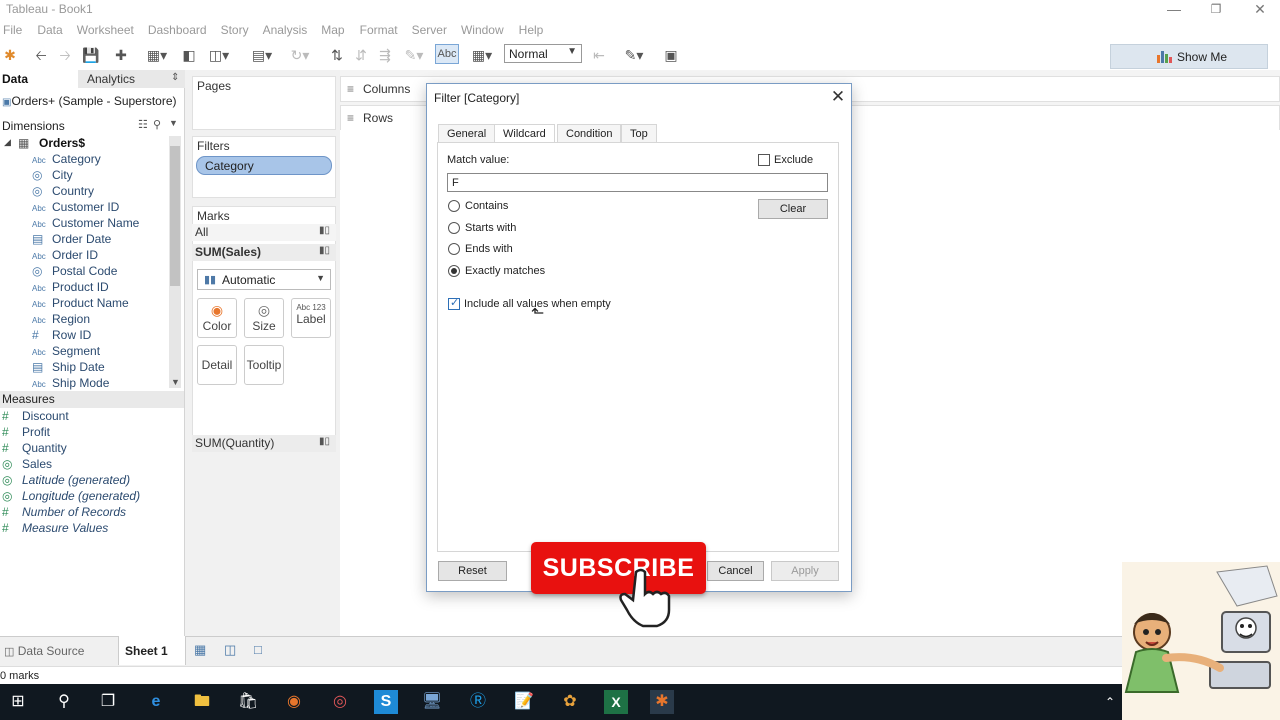 The width and height of the screenshot is (1280, 720). Describe the element at coordinates (41, 55) in the screenshot. I see `back-icon: 🡠` at that location.